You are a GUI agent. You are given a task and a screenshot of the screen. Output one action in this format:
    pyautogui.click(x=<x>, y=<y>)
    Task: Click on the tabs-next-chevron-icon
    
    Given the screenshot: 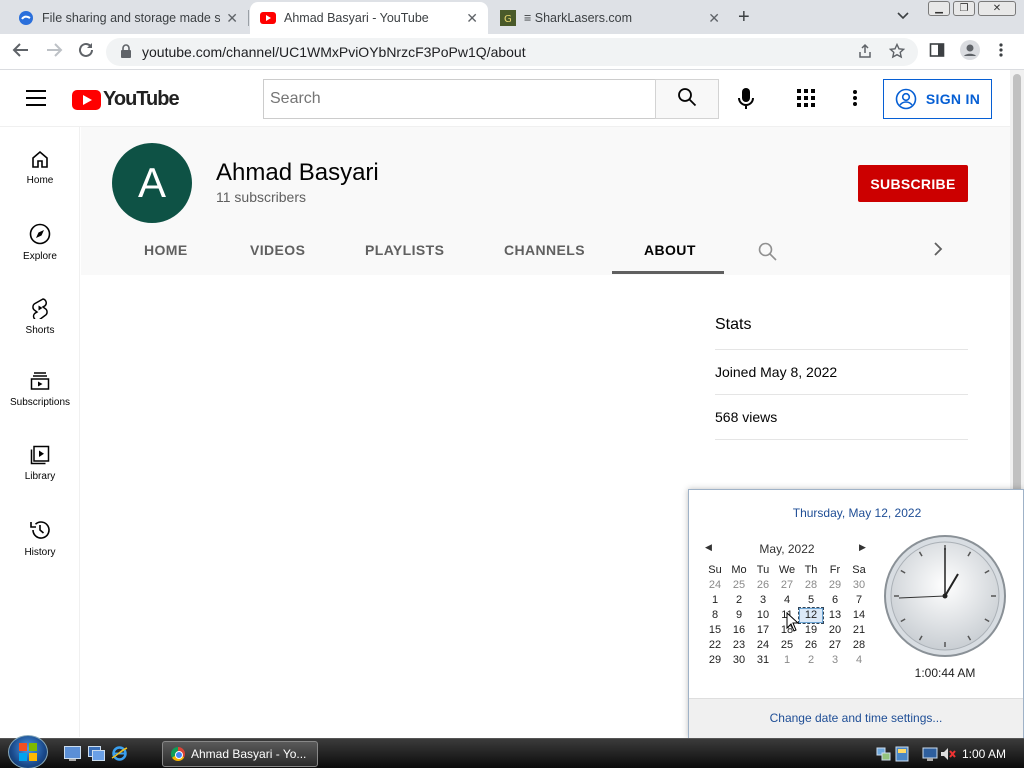 What is the action you would take?
    pyautogui.click(x=938, y=251)
    